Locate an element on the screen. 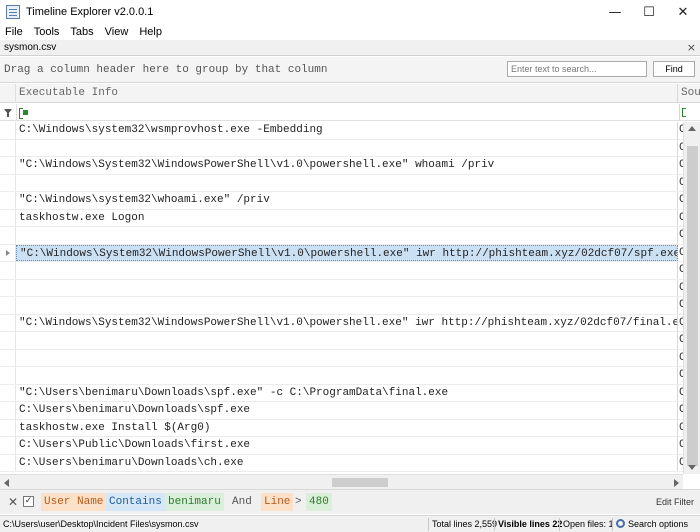 The width and height of the screenshot is (700, 532). column-header-source: Sou is located at coordinates (689, 93).